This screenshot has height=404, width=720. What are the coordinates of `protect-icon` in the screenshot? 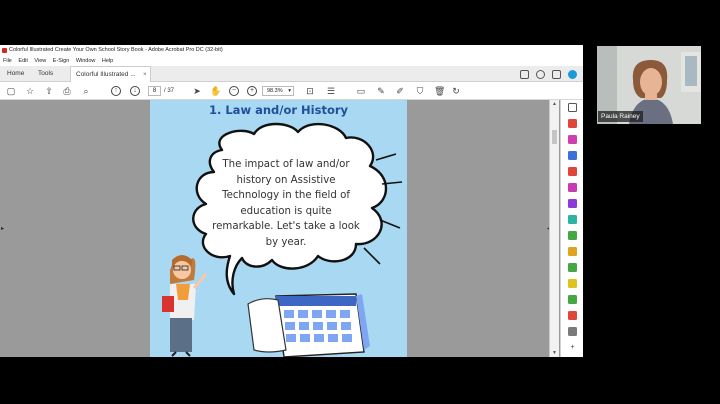 It's located at (572, 235).